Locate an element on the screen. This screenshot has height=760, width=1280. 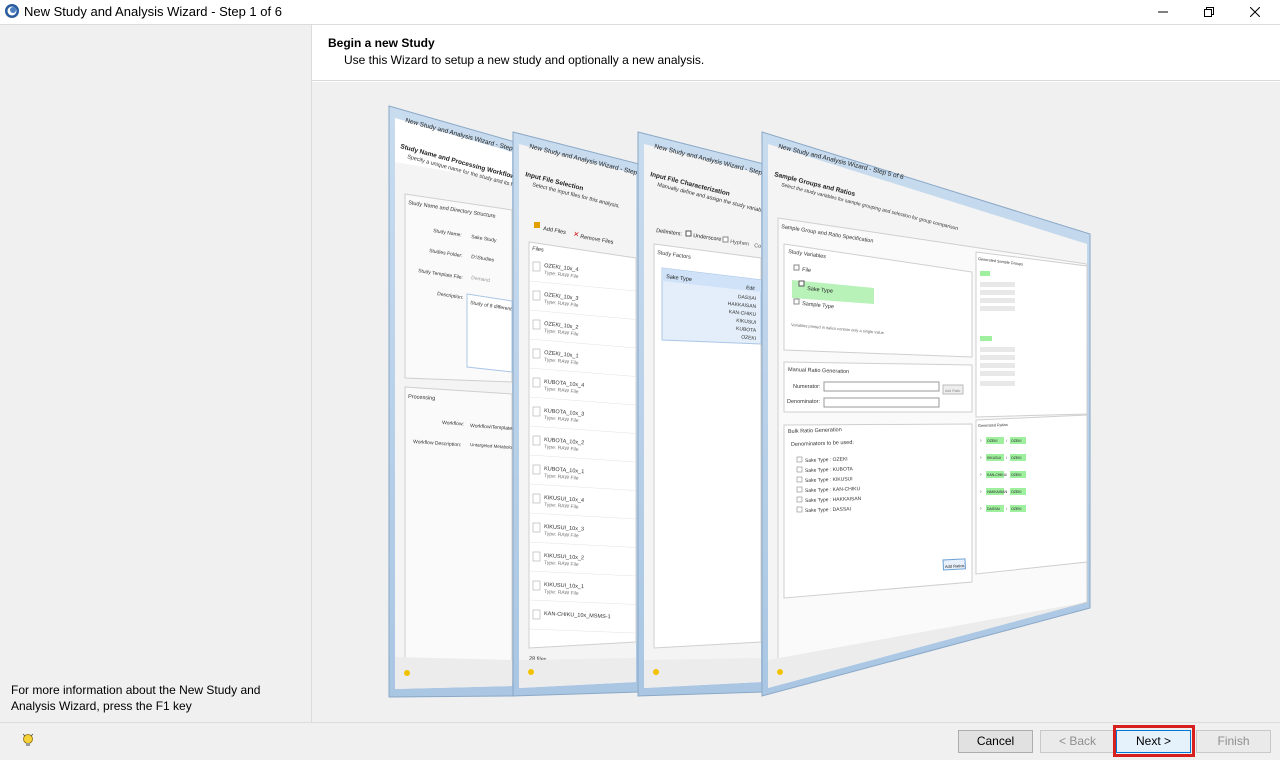
ratio-numerator: DASSAI is located at coordinates (993, 509).